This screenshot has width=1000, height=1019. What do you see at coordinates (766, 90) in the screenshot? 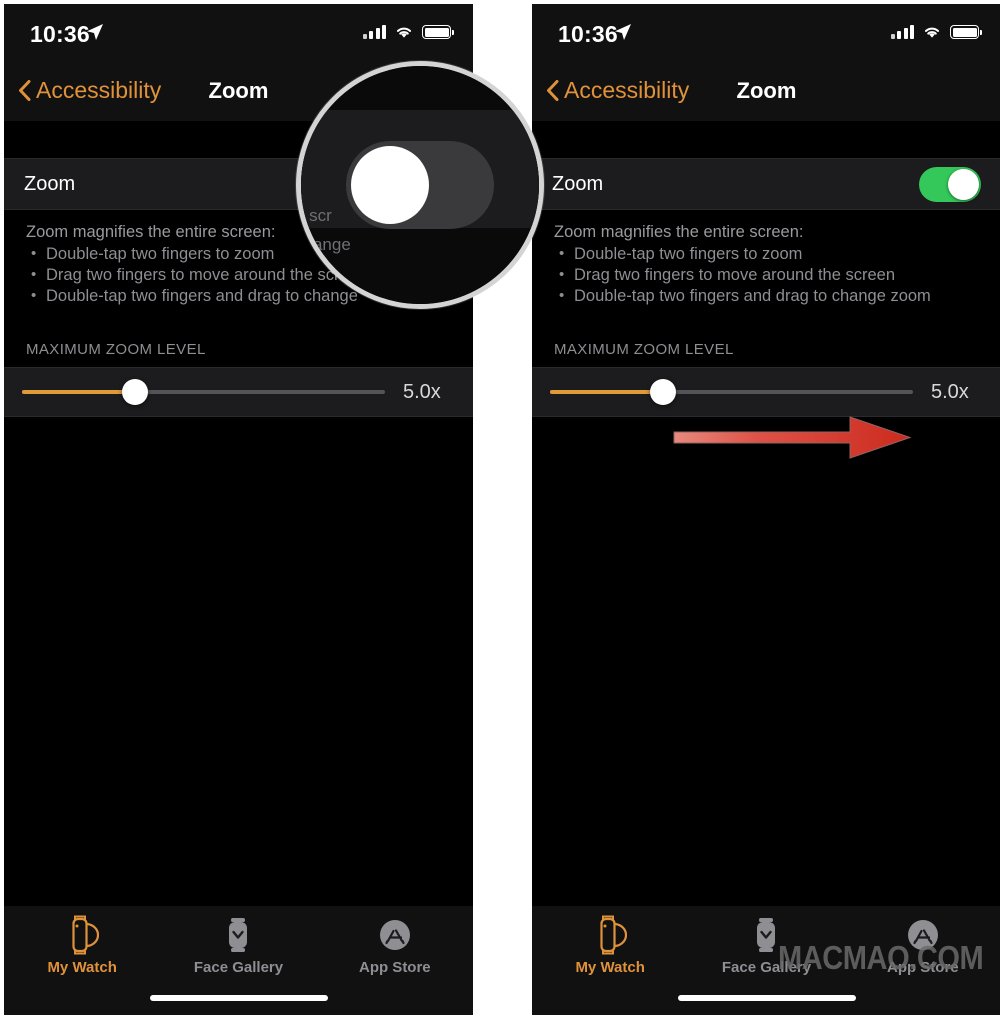
I see `page-title: Zoom` at bounding box center [766, 90].